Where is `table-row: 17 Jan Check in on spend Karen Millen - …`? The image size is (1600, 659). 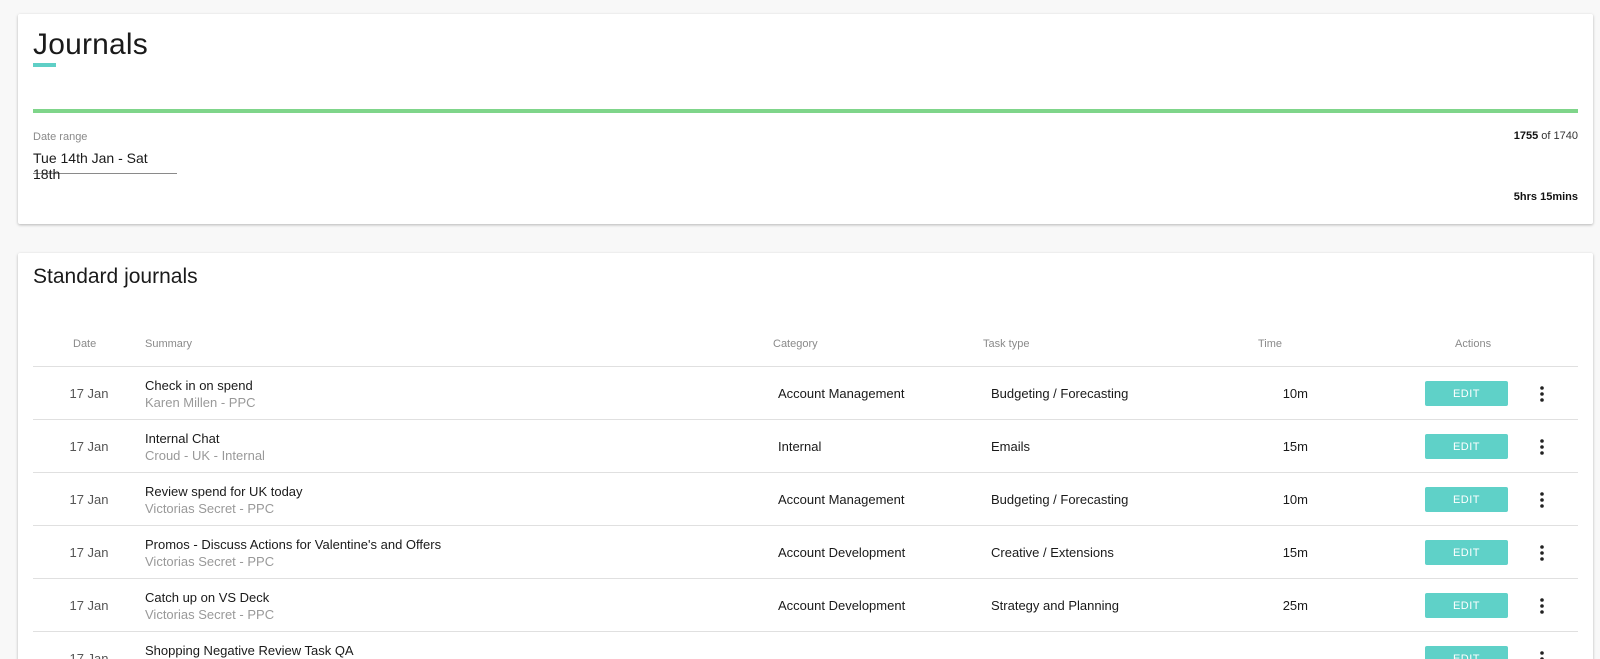 table-row: 17 Jan Check in on spend Karen Millen - … is located at coordinates (805, 393).